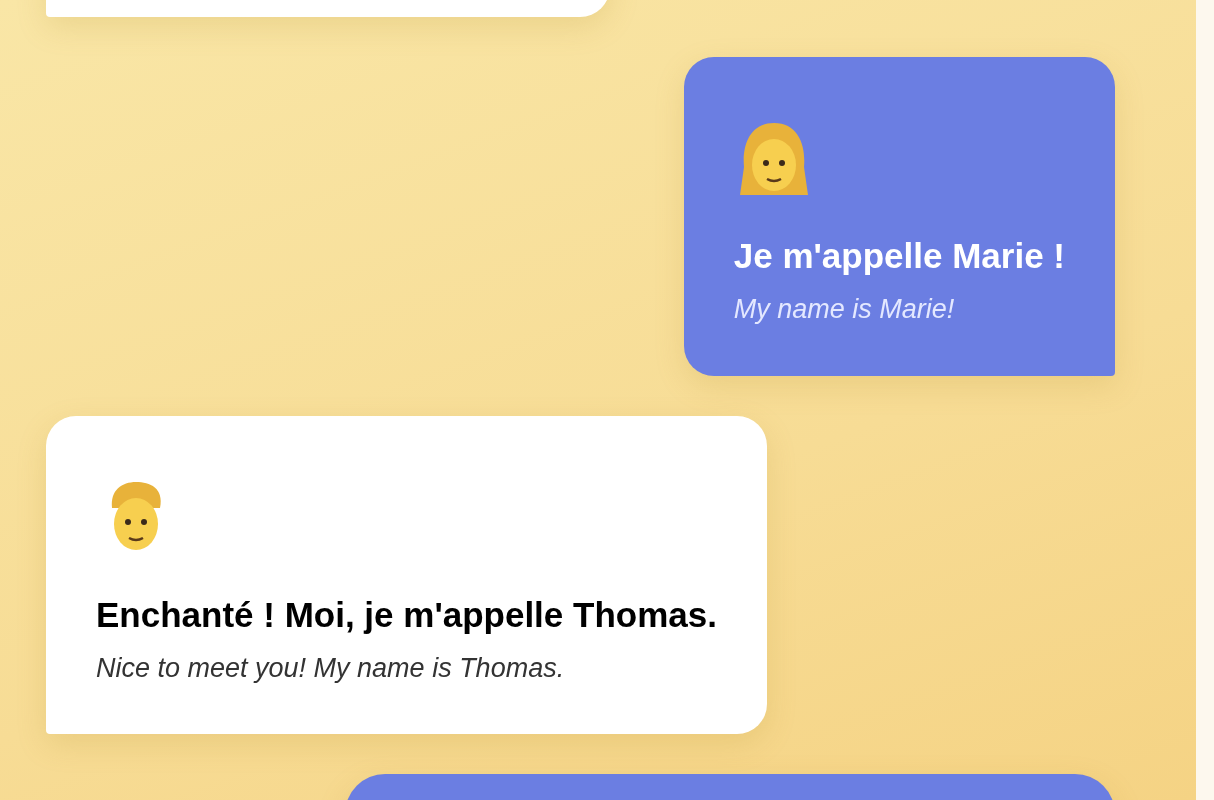  Describe the element at coordinates (844, 309) in the screenshot. I see `message-translation: My name is Marie!` at that location.